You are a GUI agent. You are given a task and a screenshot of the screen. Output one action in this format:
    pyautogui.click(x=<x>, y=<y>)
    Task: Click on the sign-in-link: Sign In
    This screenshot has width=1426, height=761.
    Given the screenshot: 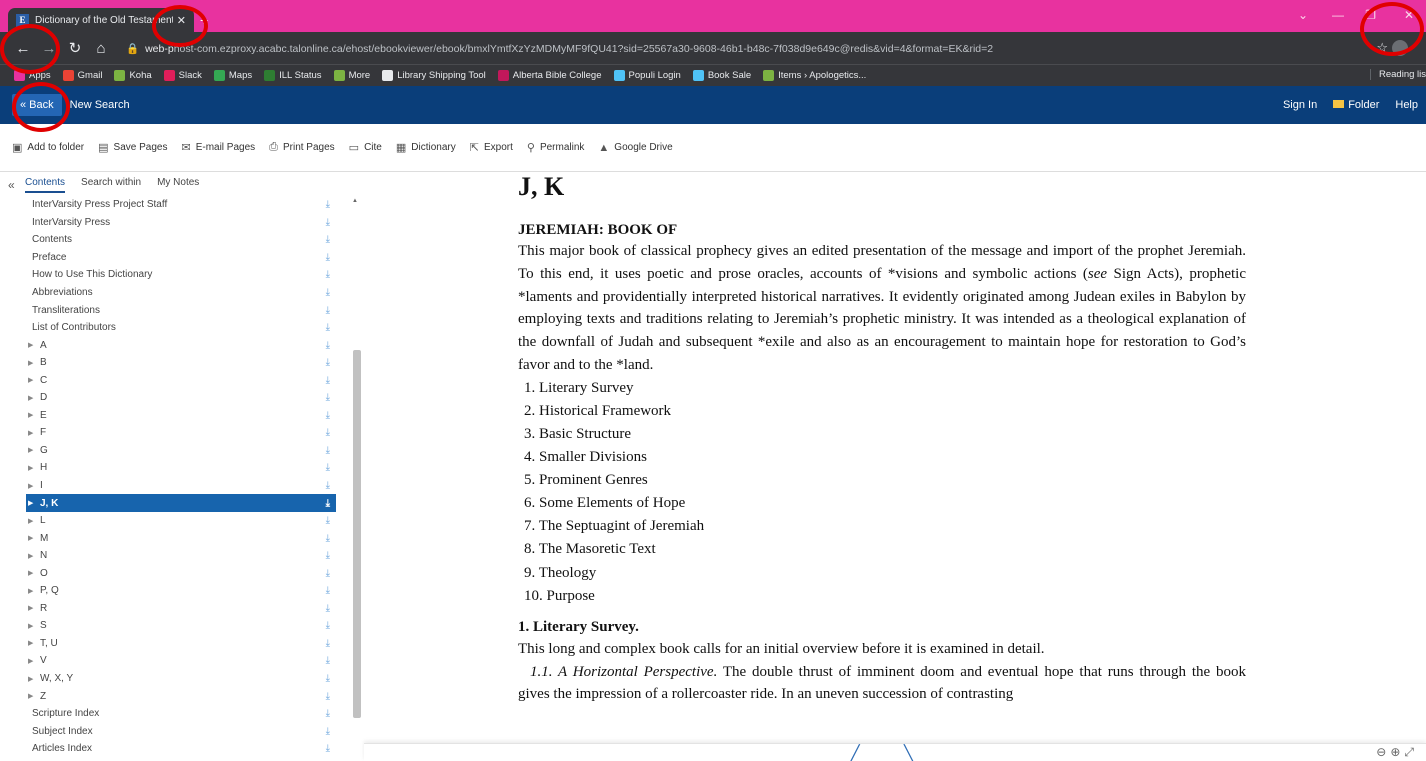 What is the action you would take?
    pyautogui.click(x=1300, y=105)
    